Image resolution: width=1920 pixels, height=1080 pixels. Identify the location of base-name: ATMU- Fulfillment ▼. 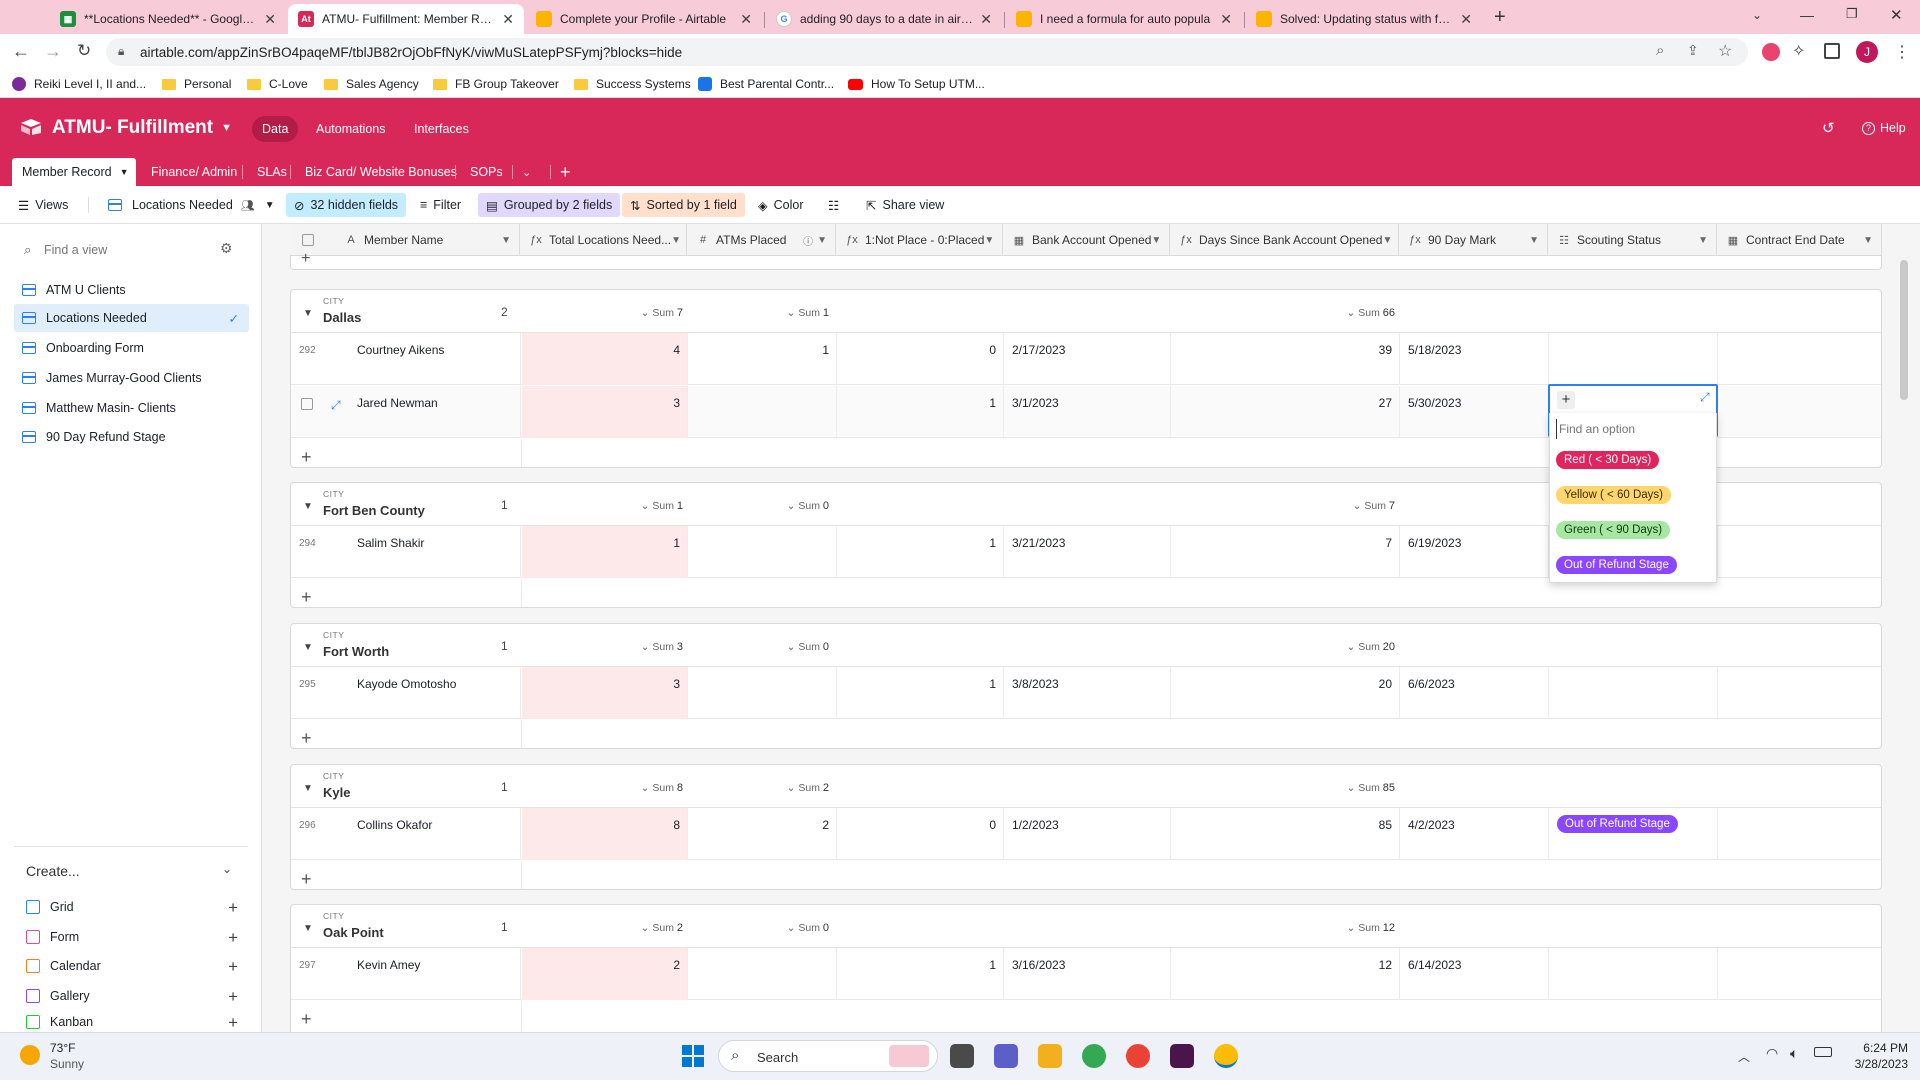
(142, 128).